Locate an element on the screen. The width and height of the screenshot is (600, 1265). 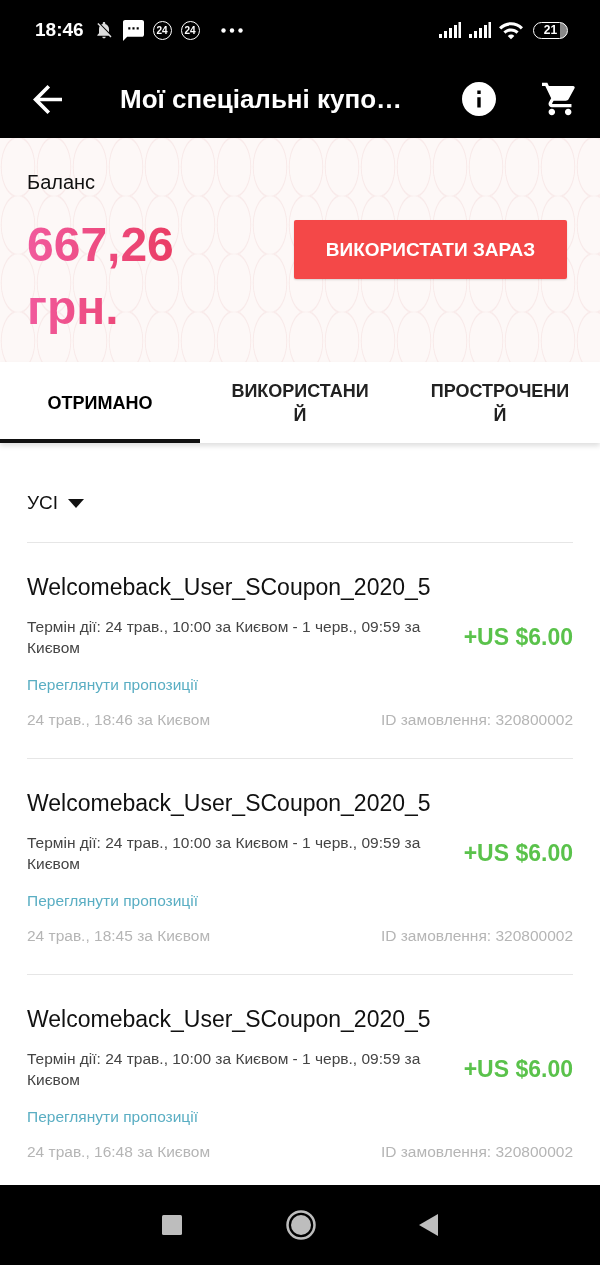
coupon-received-date: 24 трав., 18:45 за Києвом is located at coordinates (119, 936).